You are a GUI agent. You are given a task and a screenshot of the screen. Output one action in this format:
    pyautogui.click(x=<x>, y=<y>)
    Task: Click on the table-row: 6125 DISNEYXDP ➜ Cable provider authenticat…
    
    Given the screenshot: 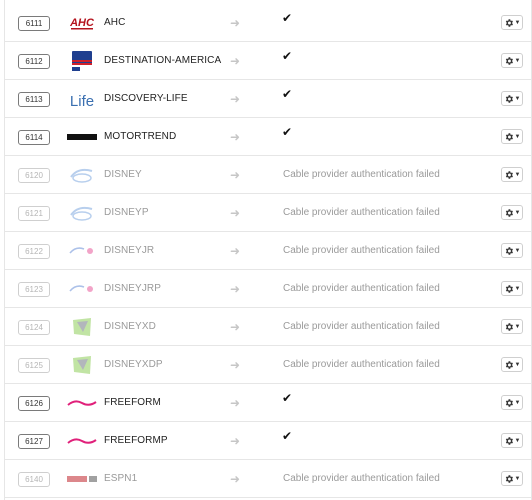 What is the action you would take?
    pyautogui.click(x=268, y=365)
    